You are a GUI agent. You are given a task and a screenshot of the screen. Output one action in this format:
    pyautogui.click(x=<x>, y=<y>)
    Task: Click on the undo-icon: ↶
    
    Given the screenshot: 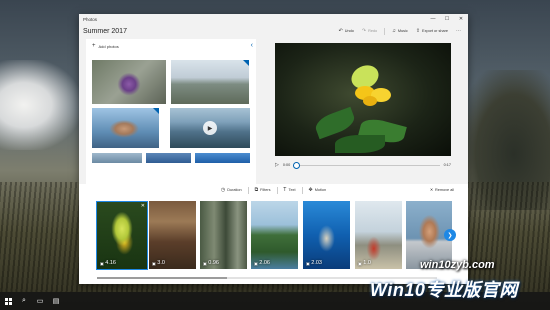 What is the action you would take?
    pyautogui.click(x=340, y=31)
    